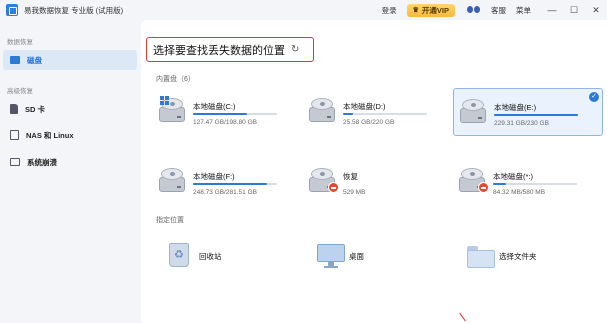 The width and height of the screenshot is (607, 323). Describe the element at coordinates (523, 10) in the screenshot. I see `menu-link: 菜单` at that location.